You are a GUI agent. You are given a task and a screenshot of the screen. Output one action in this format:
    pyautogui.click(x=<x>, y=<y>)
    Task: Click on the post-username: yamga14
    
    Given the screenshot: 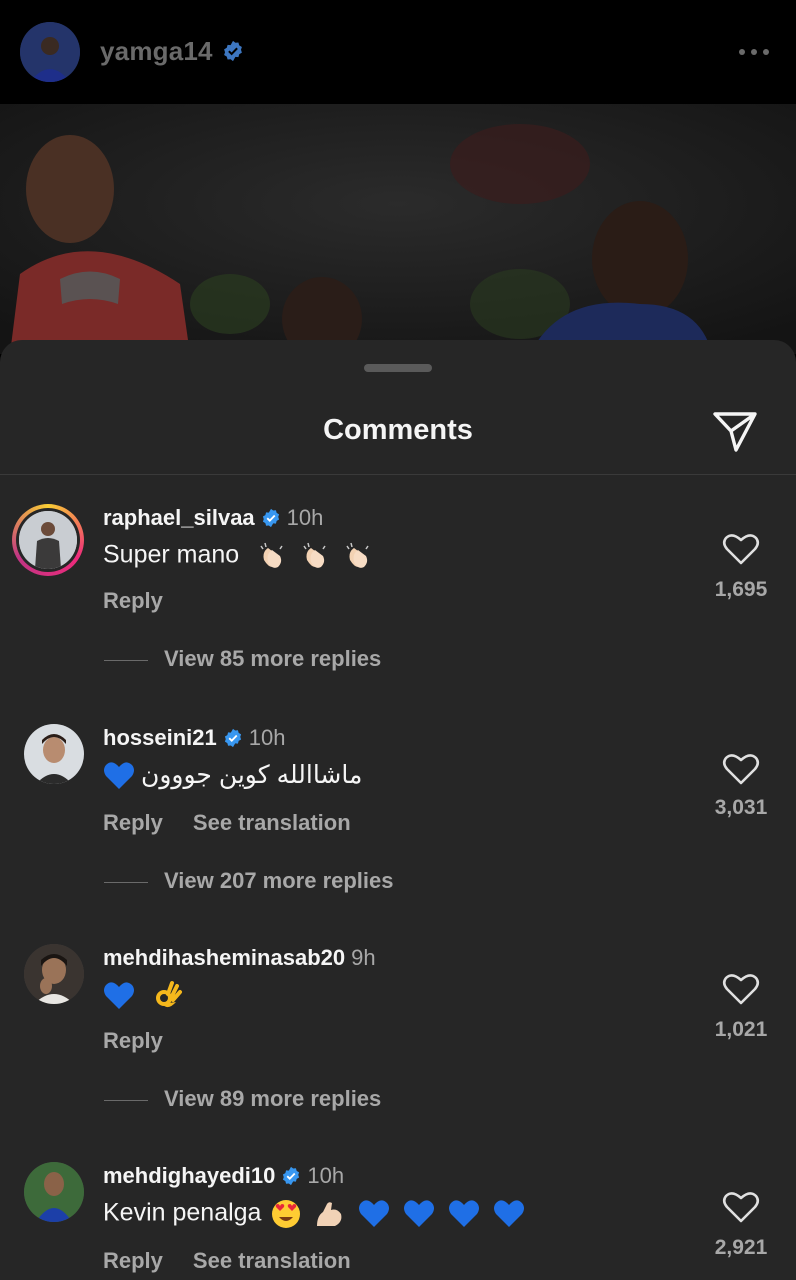 What is the action you would take?
    pyautogui.click(x=156, y=51)
    